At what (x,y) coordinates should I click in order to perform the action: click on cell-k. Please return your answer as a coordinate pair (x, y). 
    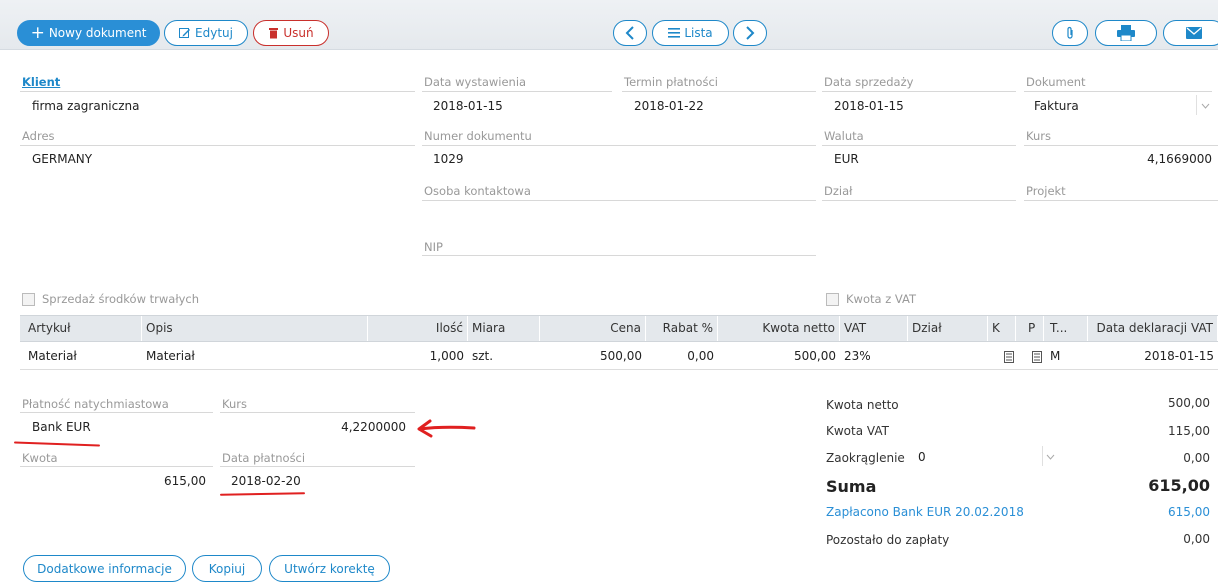
    Looking at the image, I should click on (1011, 356).